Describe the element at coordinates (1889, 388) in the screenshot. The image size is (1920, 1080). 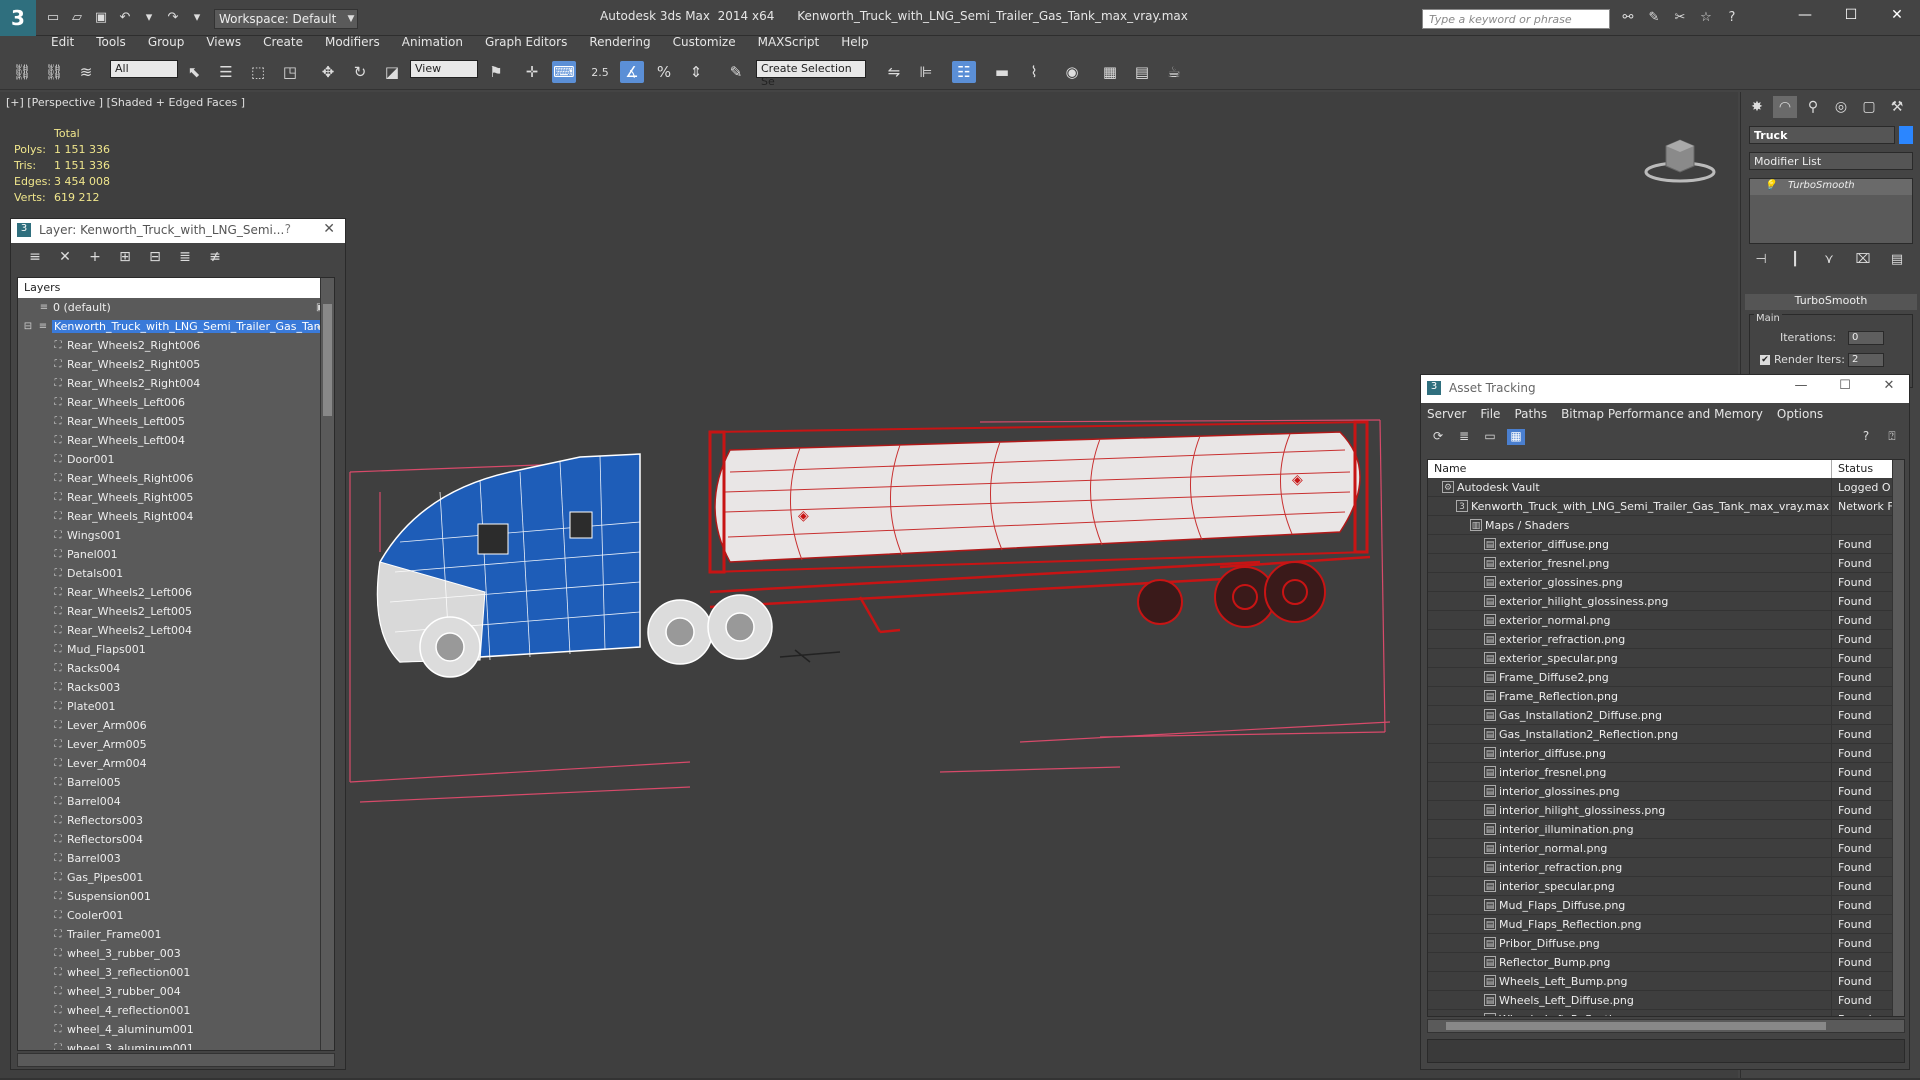
I see `close-icon: ✕` at that location.